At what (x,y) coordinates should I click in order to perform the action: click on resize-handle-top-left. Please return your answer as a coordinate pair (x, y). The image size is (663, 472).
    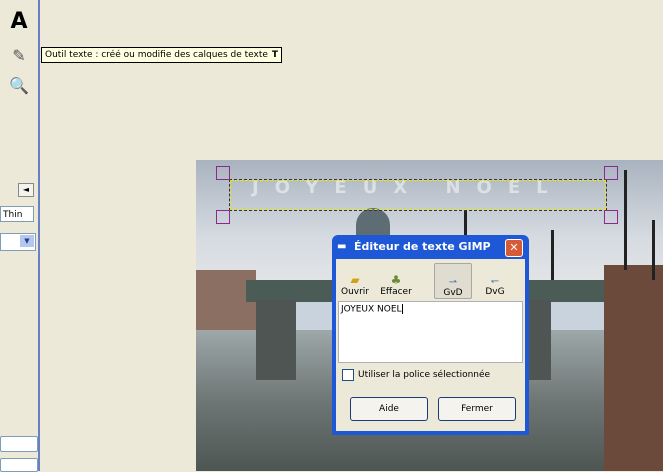
    Looking at the image, I should click on (223, 173).